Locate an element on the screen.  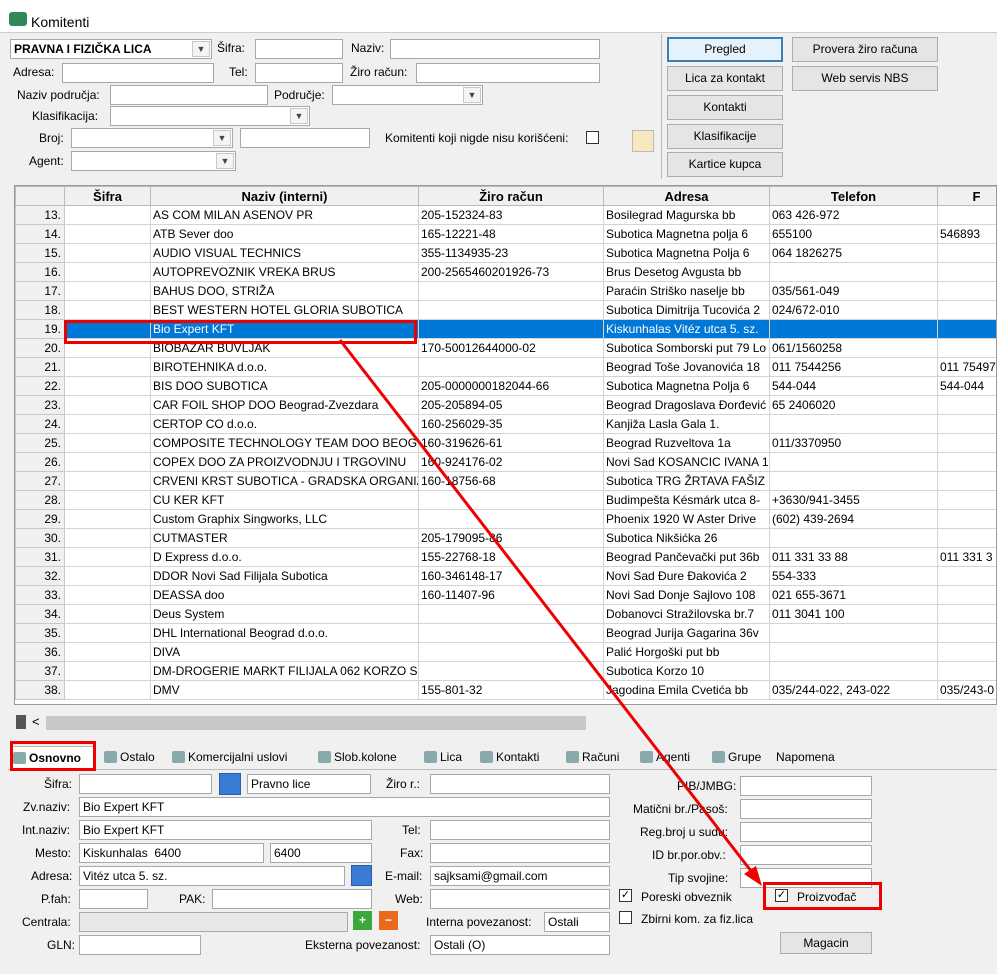
arrow-head is located at coordinates (753, 876).